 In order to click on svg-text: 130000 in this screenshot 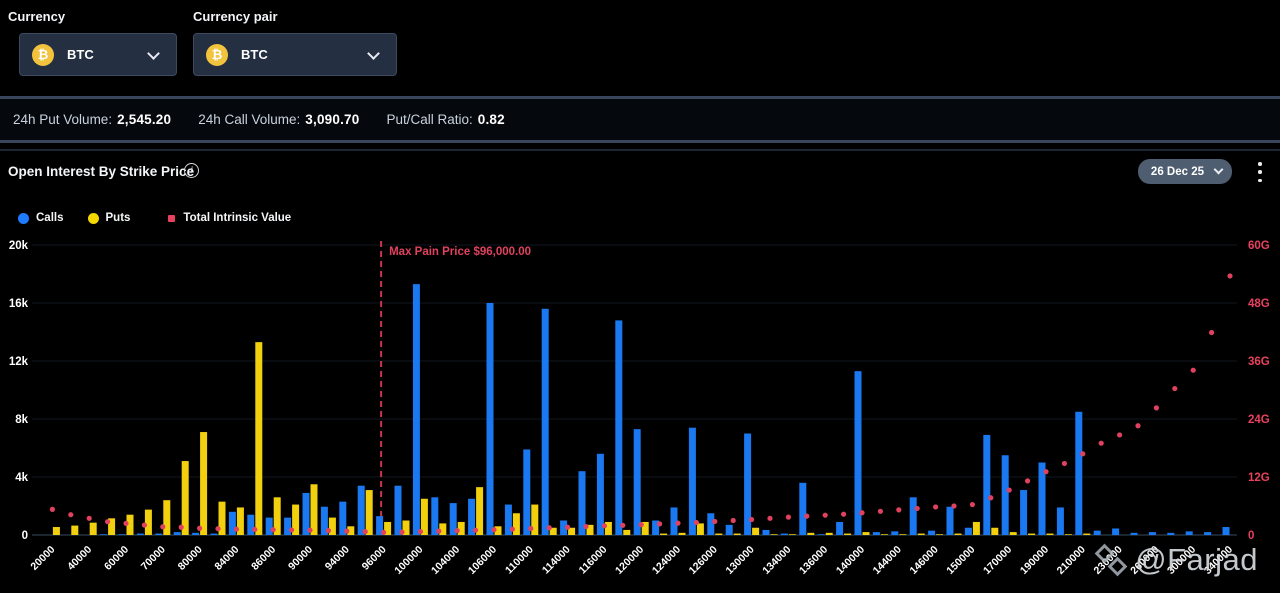, I will do `click(739, 560)`.